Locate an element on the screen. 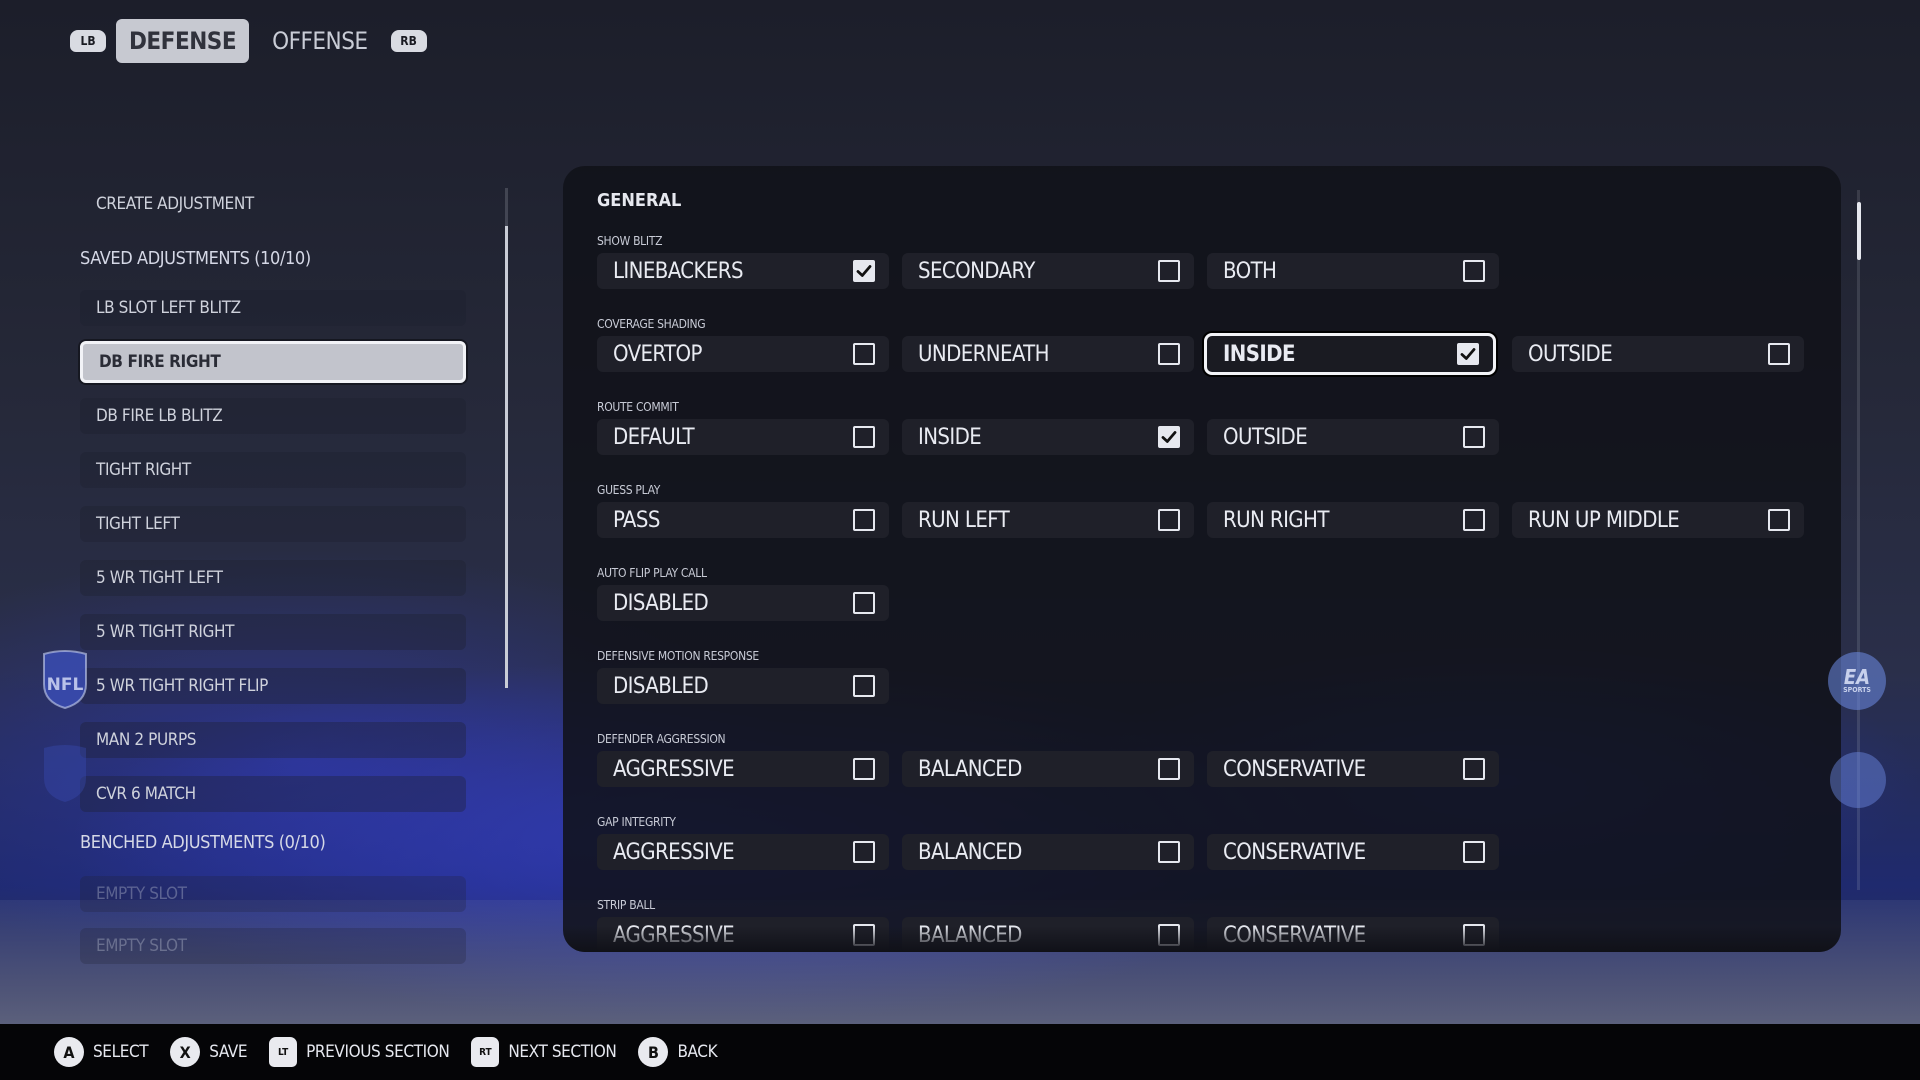 The image size is (1920, 1080). hint-label: BACK is located at coordinates (697, 1052).